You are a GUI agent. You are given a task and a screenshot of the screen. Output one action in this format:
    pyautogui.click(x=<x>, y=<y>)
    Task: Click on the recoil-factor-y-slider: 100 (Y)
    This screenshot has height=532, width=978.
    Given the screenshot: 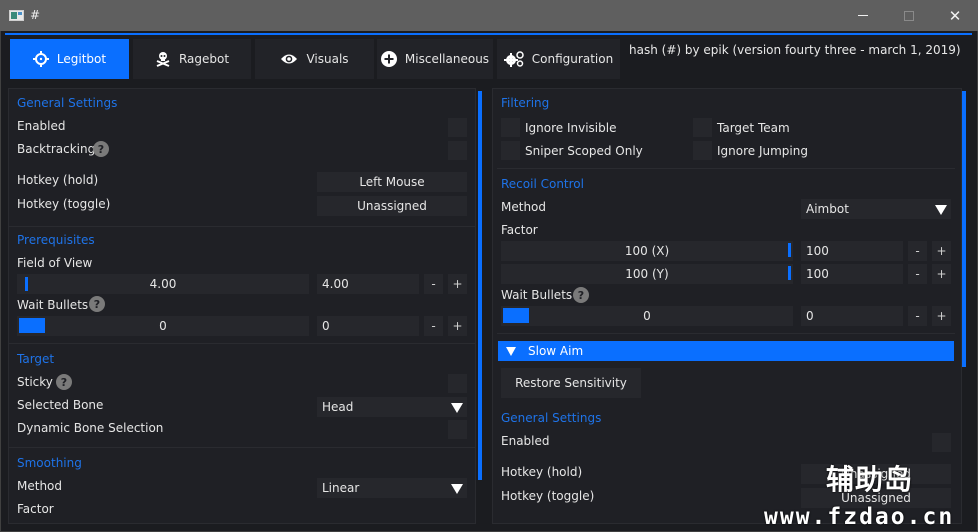 What is the action you would take?
    pyautogui.click(x=647, y=274)
    